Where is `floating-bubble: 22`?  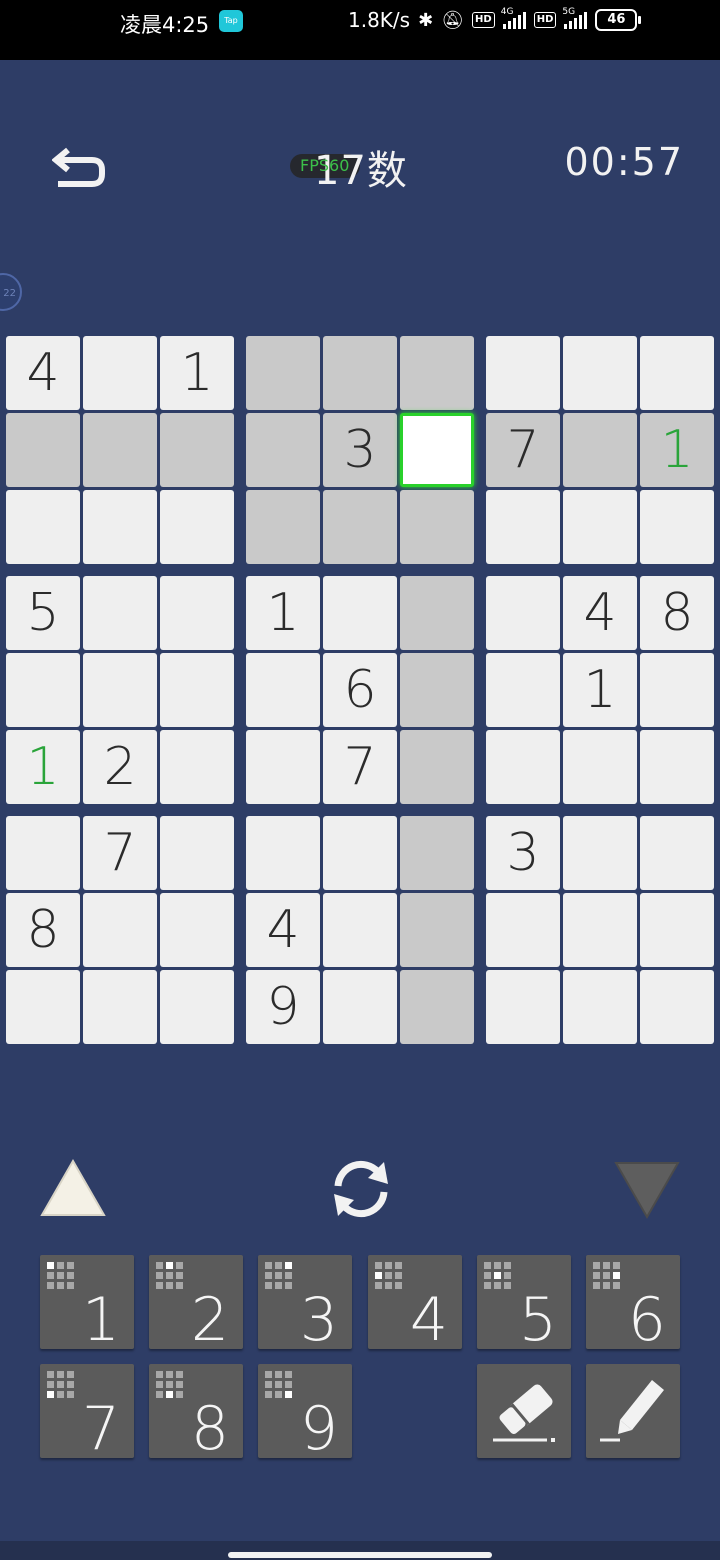
floating-bubble: 22 is located at coordinates (11, 292).